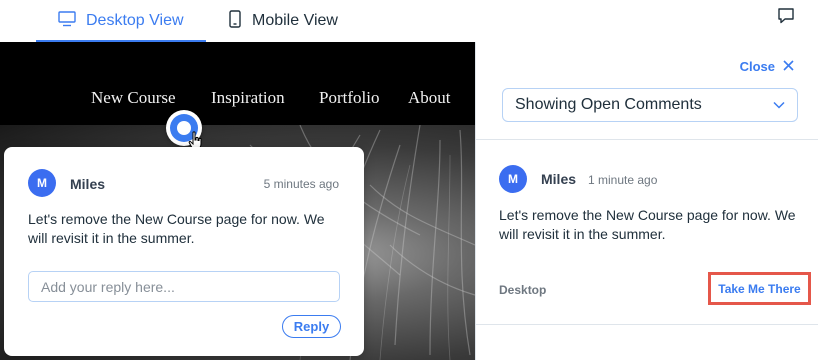 This screenshot has width=818, height=360. Describe the element at coordinates (237, 83) in the screenshot. I see `site-navigation: New Course Inspiration Portfolio About` at that location.